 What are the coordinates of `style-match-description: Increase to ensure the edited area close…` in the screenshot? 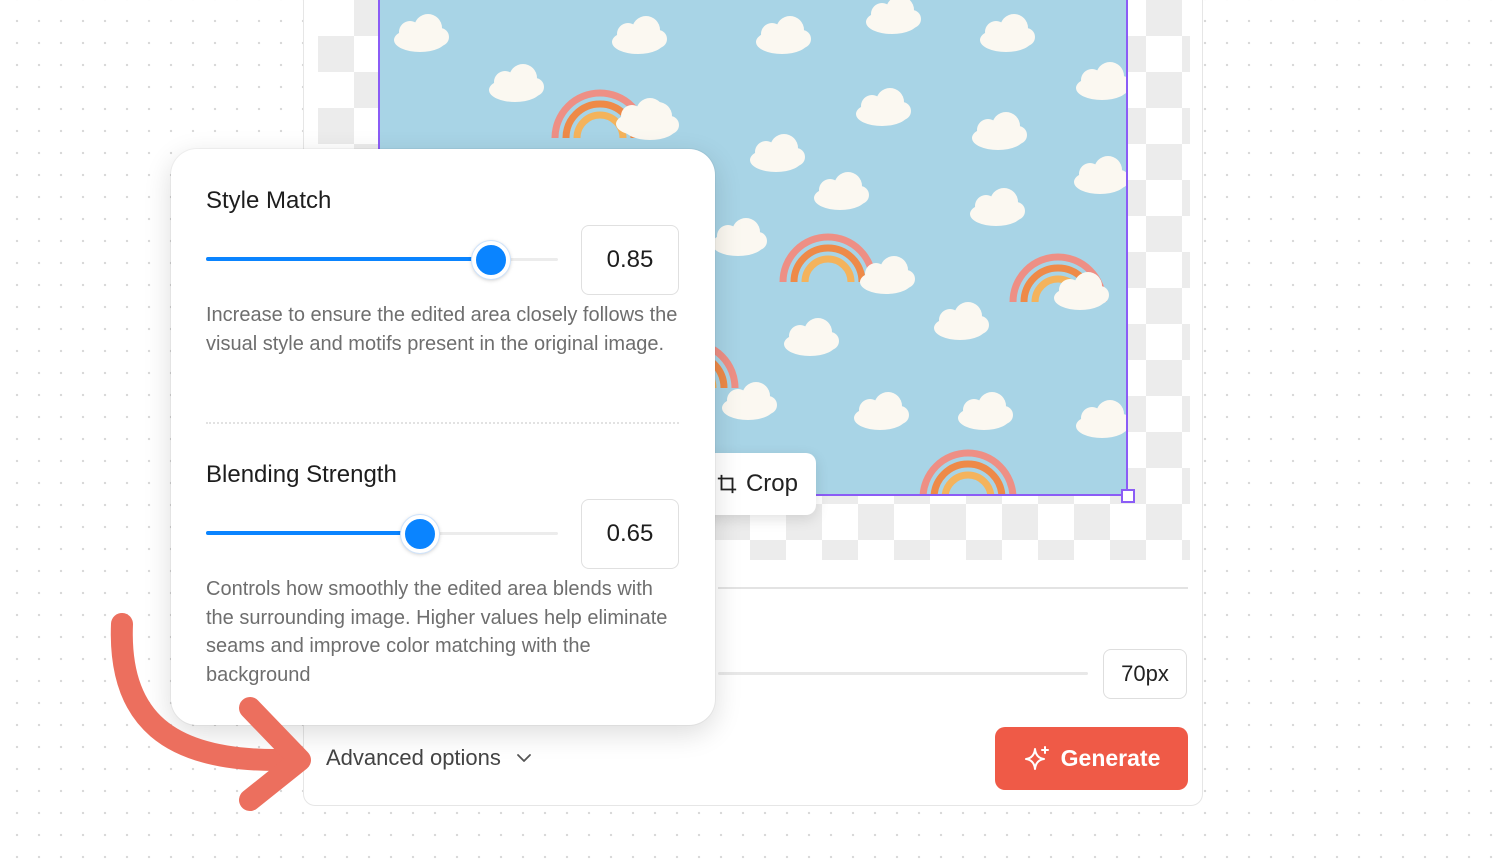 It's located at (442, 329).